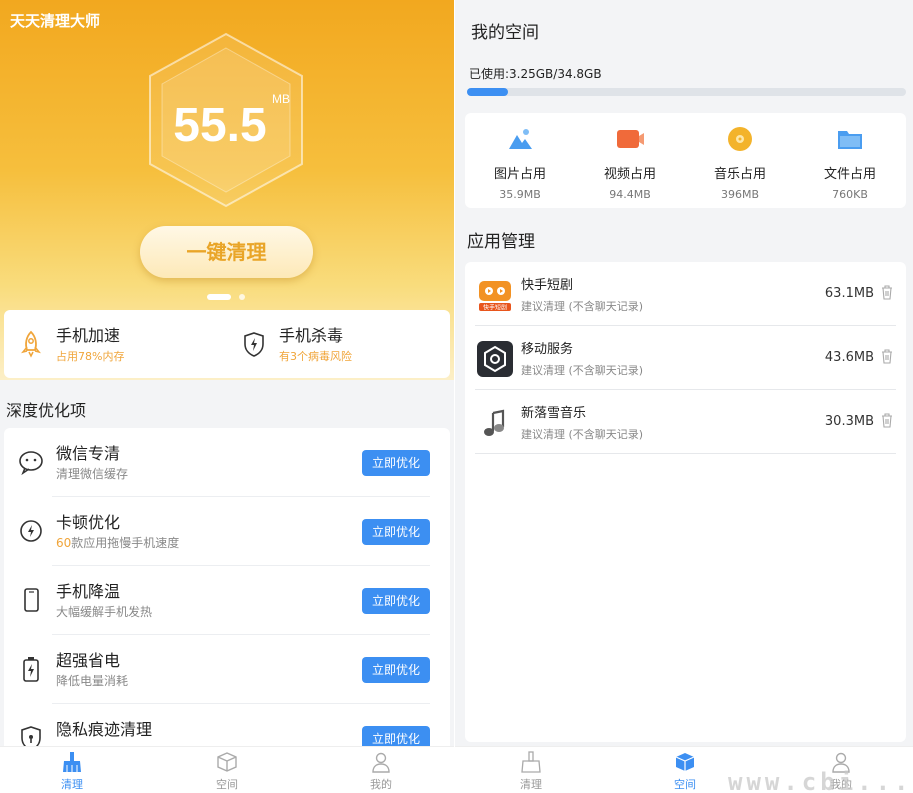  What do you see at coordinates (686, 92) in the screenshot?
I see `storage-progress-bar` at bounding box center [686, 92].